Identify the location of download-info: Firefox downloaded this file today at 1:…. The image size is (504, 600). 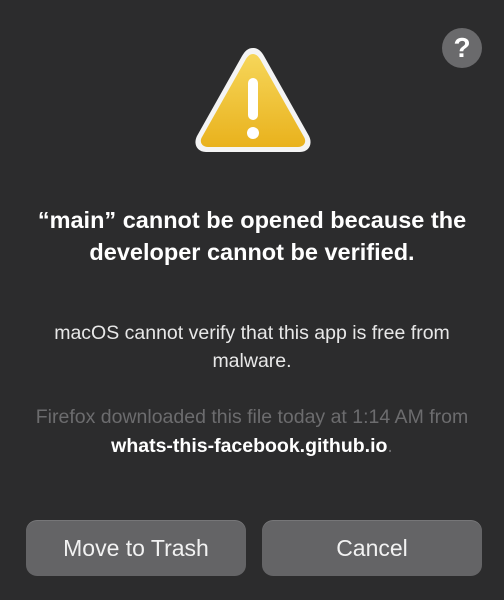
(252, 432).